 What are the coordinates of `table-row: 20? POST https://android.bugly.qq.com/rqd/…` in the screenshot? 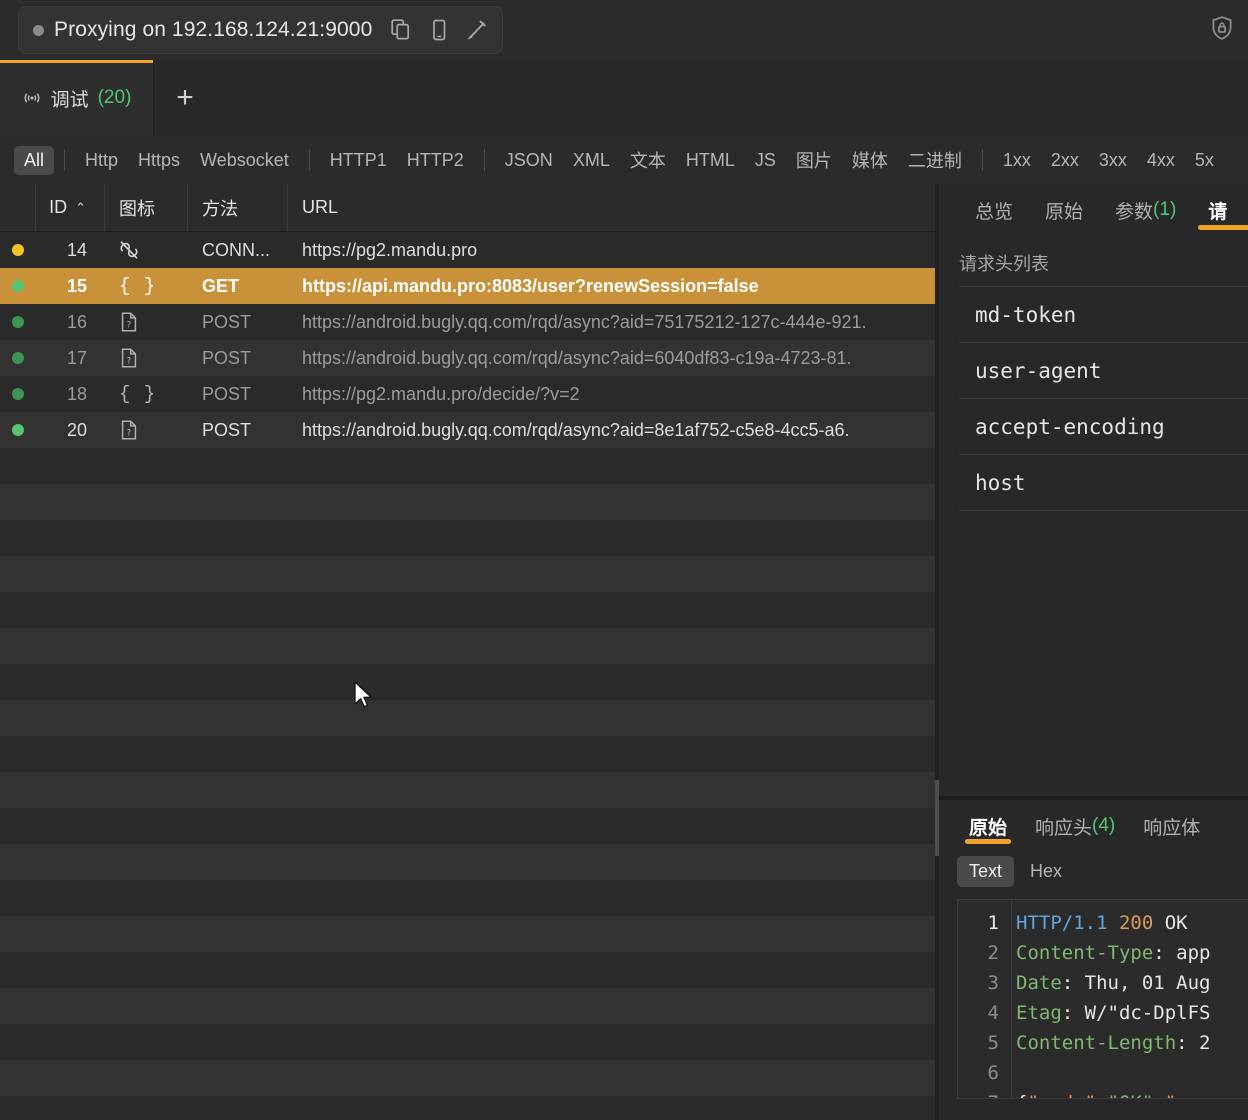 It's located at (467, 430).